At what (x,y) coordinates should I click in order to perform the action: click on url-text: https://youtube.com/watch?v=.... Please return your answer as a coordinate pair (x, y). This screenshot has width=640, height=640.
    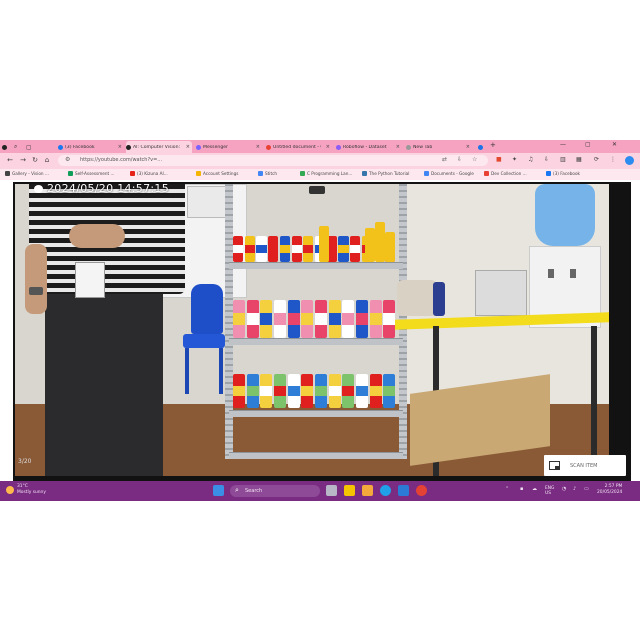
    Looking at the image, I should click on (121, 160).